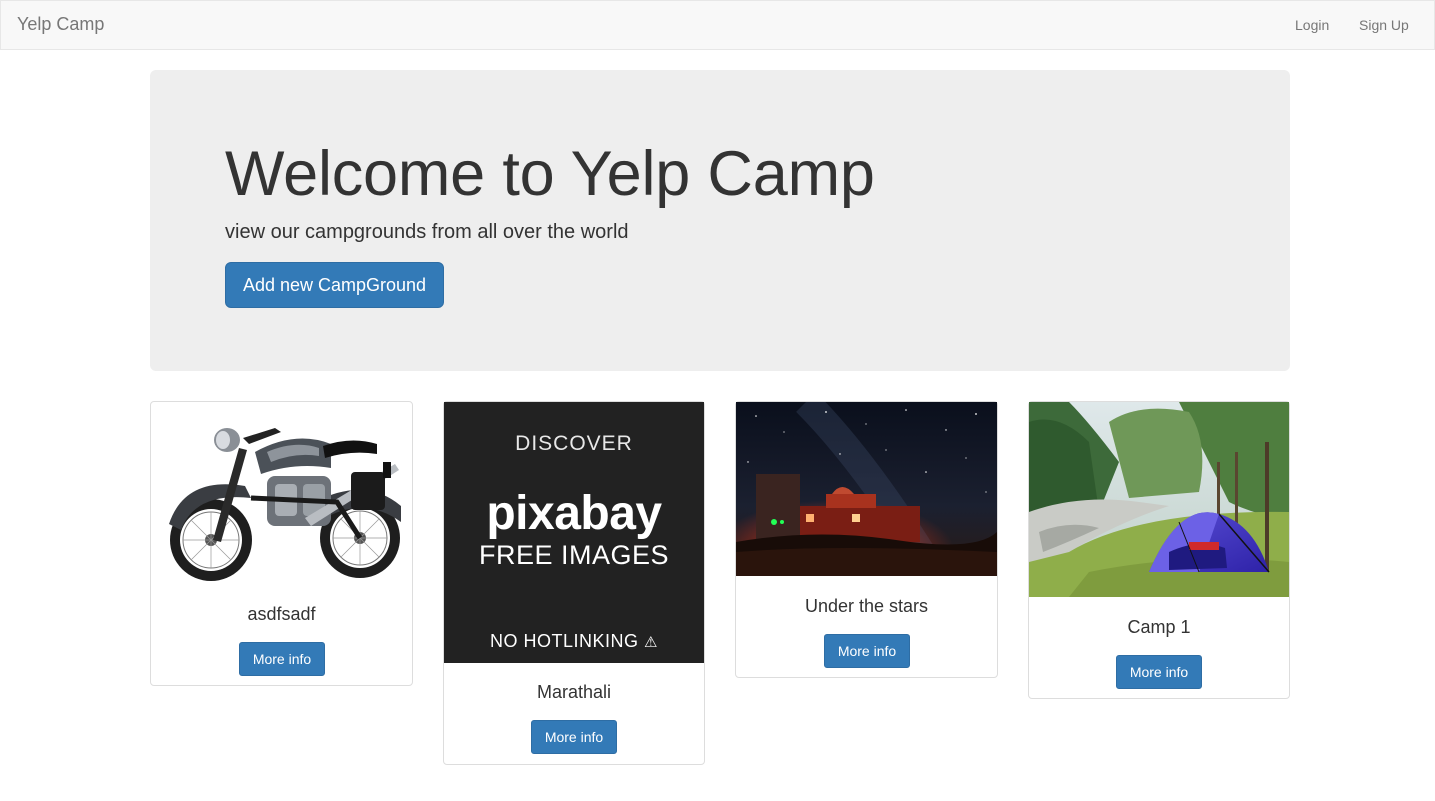  Describe the element at coordinates (574, 555) in the screenshot. I see `pixabay-free-images-text: FREE IMAGES` at that location.